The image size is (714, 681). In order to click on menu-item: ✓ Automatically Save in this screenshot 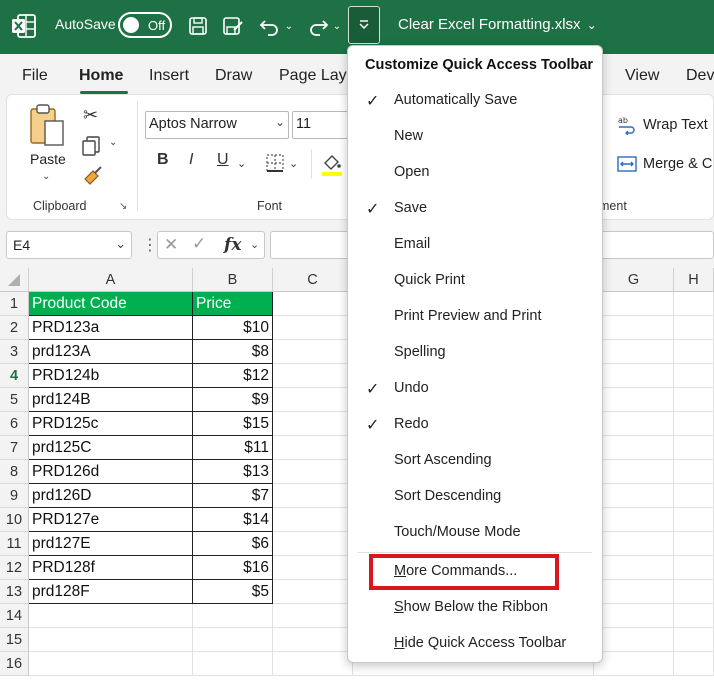, I will do `click(475, 101)`.